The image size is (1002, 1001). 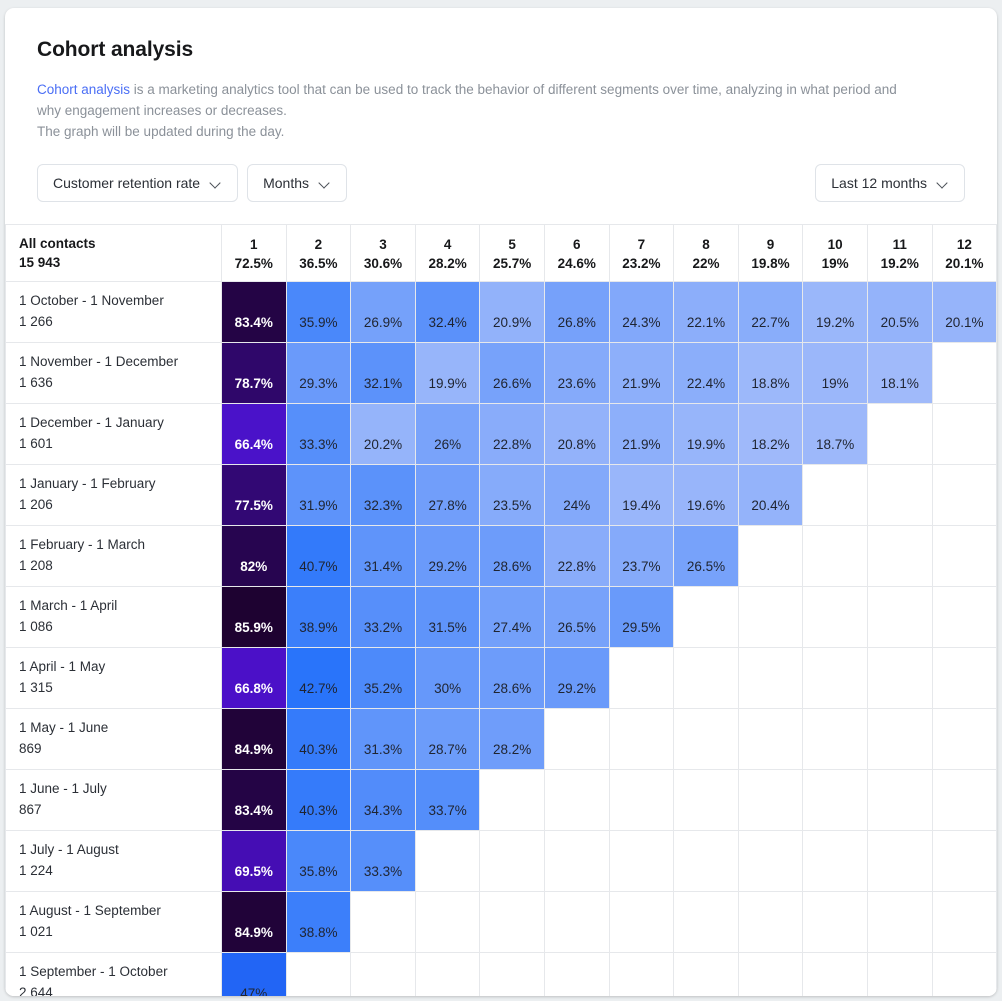 I want to click on heatmap-cell: 22.4%, so click(x=706, y=373).